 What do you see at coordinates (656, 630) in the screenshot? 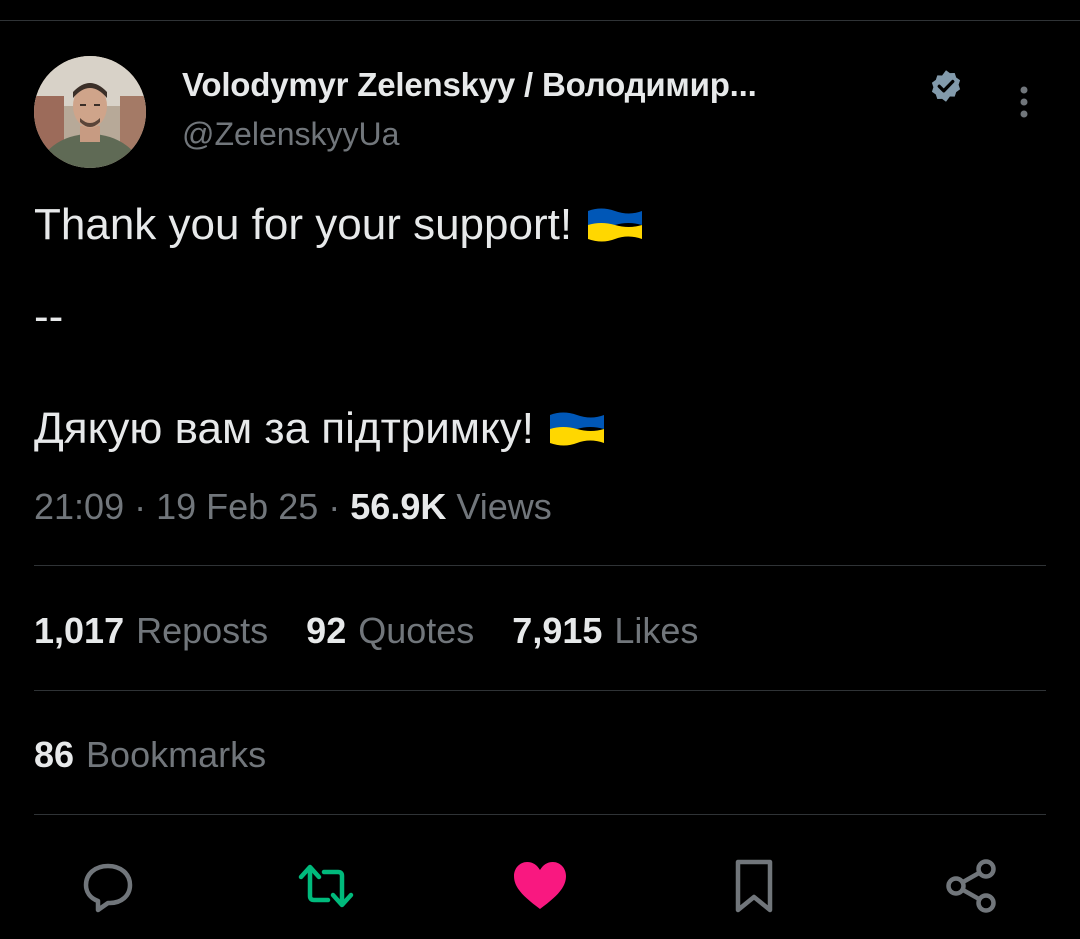
I see `likes-label: Likes` at bounding box center [656, 630].